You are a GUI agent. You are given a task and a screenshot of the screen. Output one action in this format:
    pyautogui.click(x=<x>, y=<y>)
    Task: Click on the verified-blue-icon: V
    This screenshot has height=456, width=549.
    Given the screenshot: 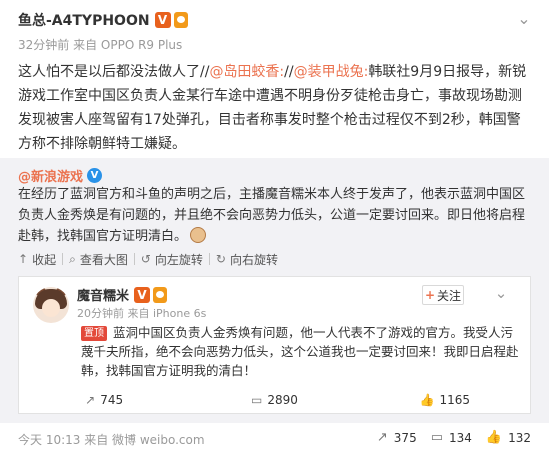 What is the action you would take?
    pyautogui.click(x=95, y=175)
    